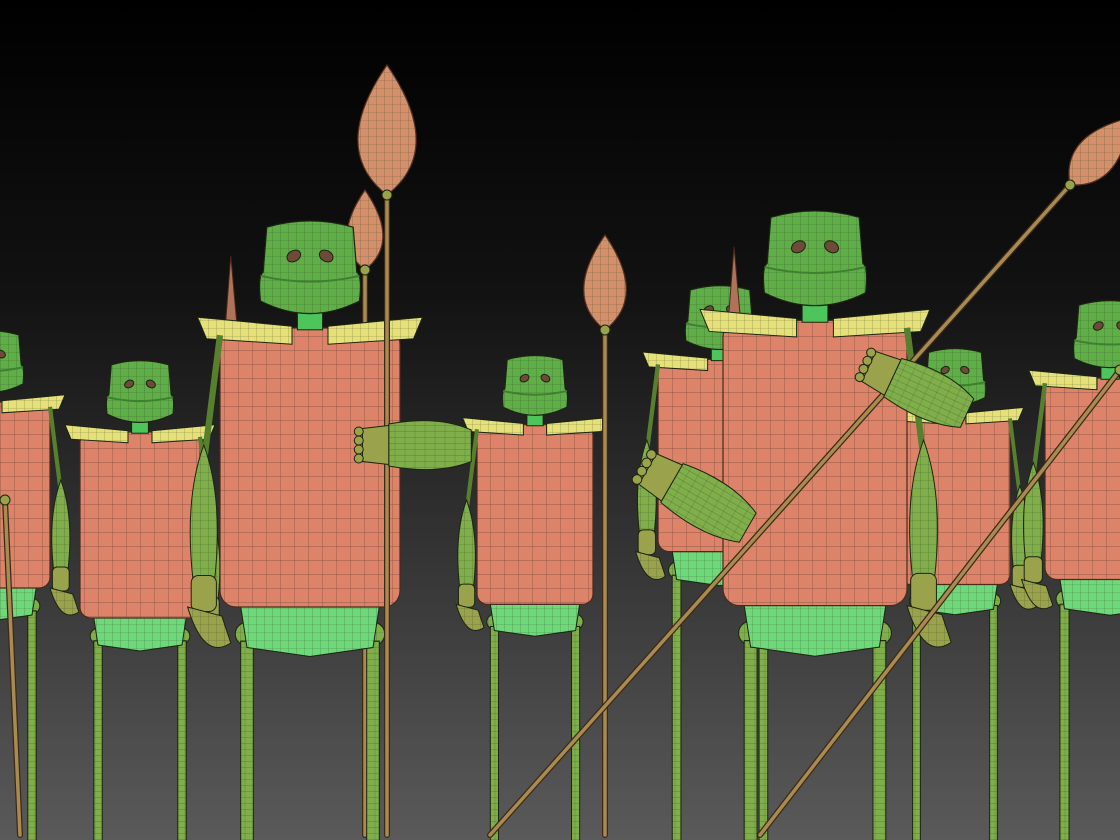 This screenshot has height=840, width=1120. I want to click on gauntlet-fist, so click(376, 445).